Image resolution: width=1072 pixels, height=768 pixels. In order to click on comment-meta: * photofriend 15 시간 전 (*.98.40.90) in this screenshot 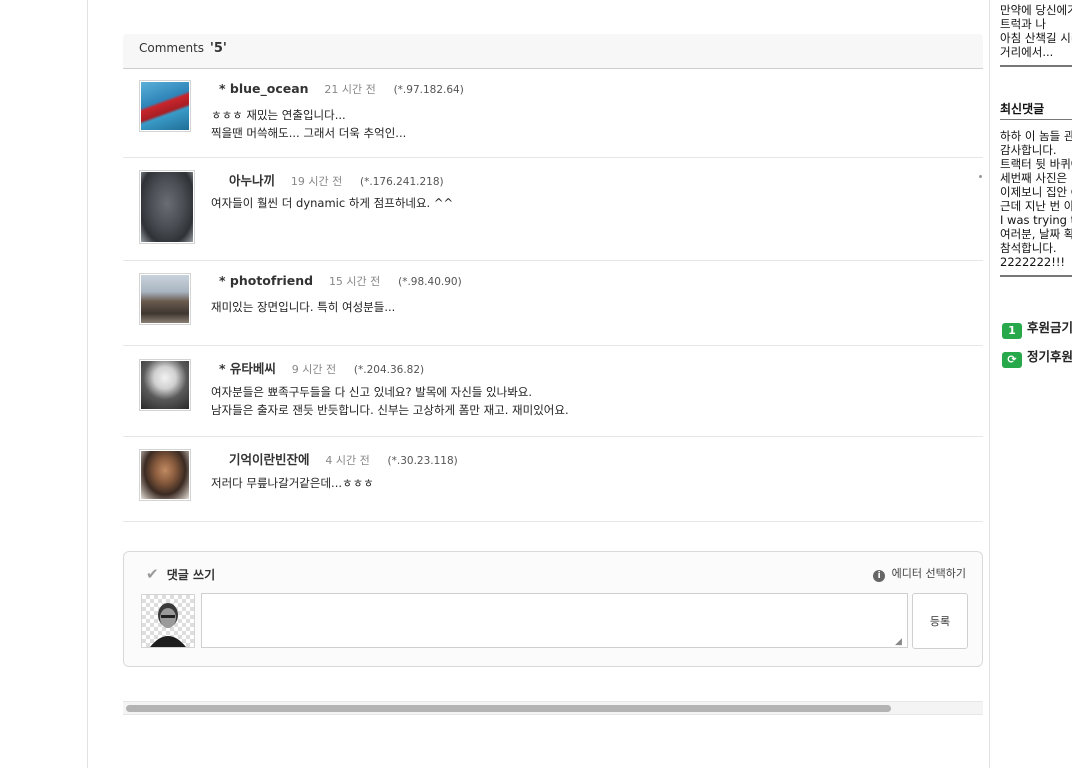, I will do `click(340, 281)`.